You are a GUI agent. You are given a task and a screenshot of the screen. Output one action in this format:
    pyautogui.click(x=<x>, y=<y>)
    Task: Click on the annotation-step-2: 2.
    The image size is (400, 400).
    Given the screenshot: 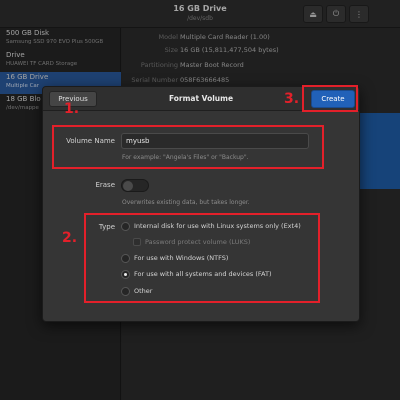 What is the action you would take?
    pyautogui.click(x=70, y=238)
    